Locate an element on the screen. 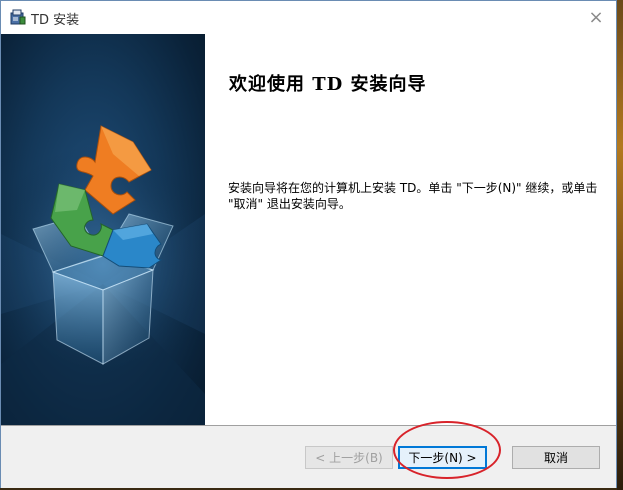  cancel-button: 取消 is located at coordinates (556, 457).